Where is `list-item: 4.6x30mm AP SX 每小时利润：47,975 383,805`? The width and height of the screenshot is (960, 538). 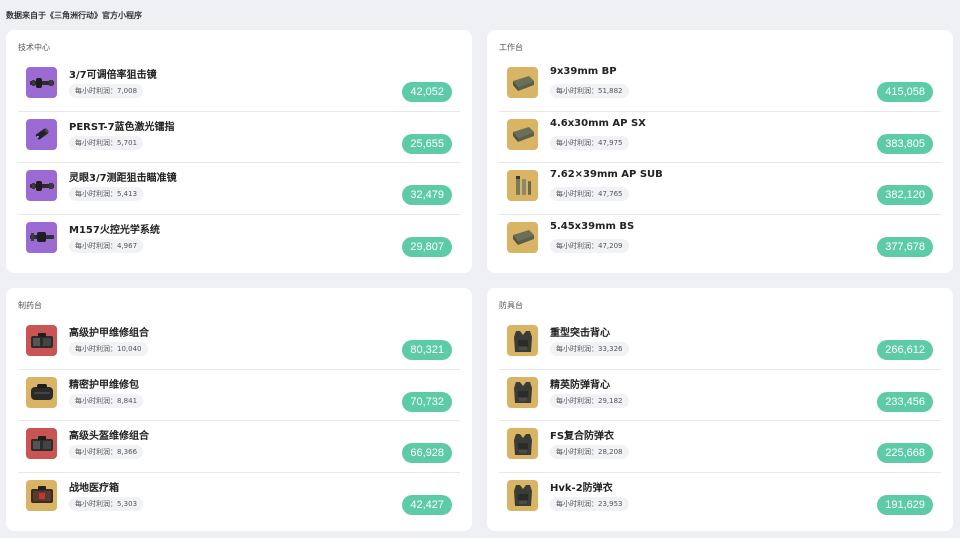
list-item: 4.6x30mm AP SX 每小时利润：47,975 383,805 is located at coordinates (720, 137).